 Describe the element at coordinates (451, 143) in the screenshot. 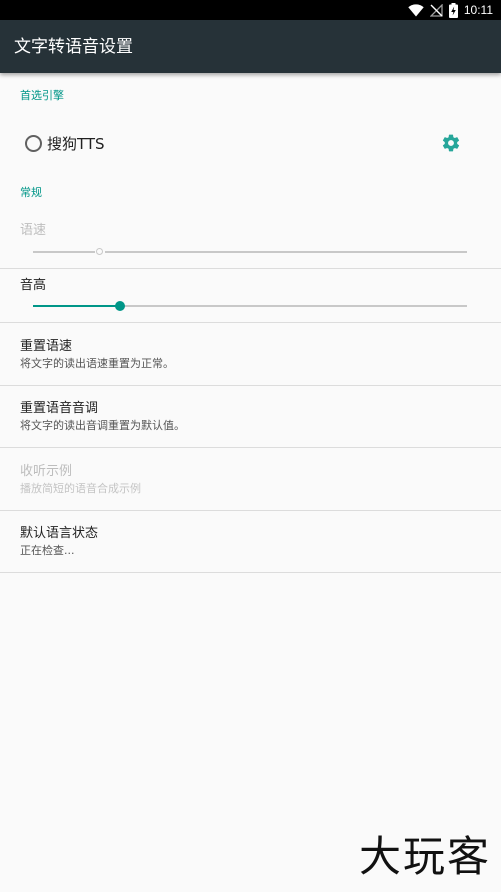

I see `engine-settings-gear-icon` at that location.